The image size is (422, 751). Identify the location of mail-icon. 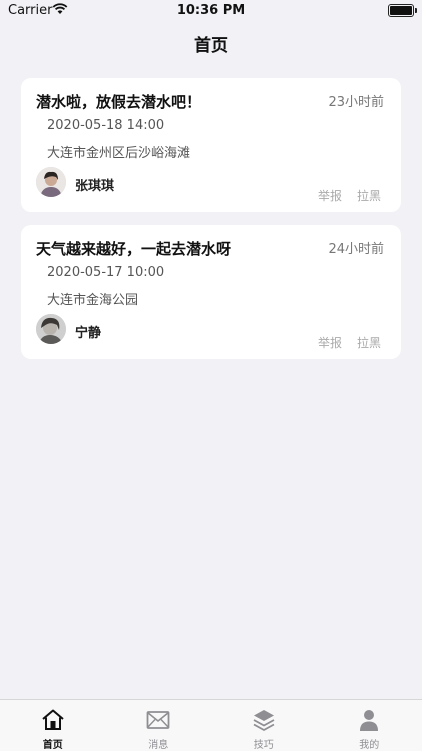
(158, 720).